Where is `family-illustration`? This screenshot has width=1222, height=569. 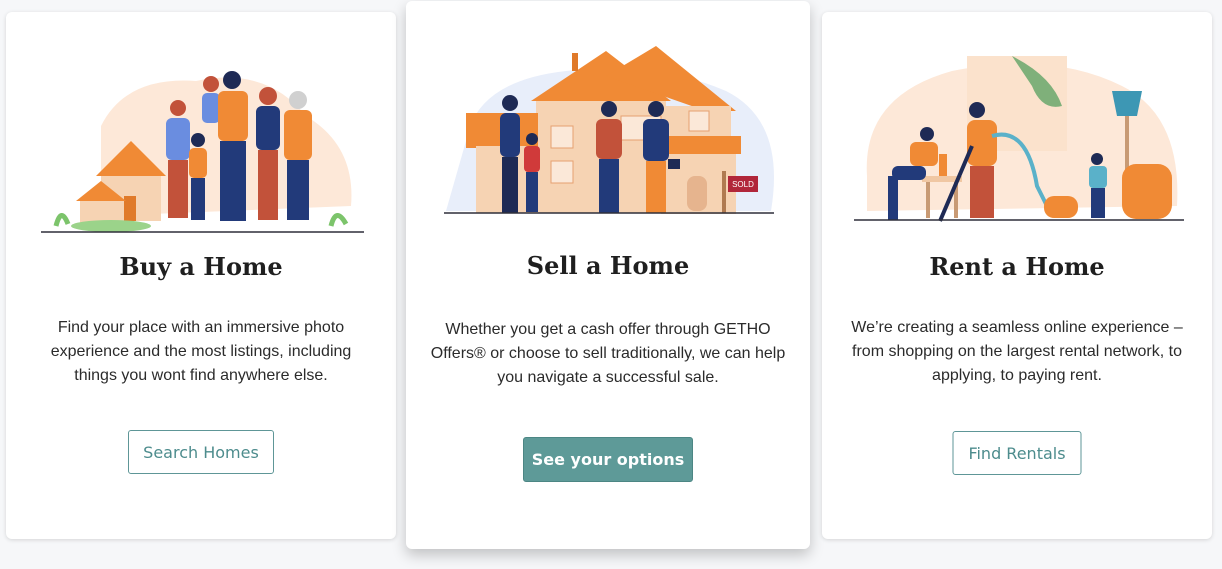
family-illustration is located at coordinates (202, 152).